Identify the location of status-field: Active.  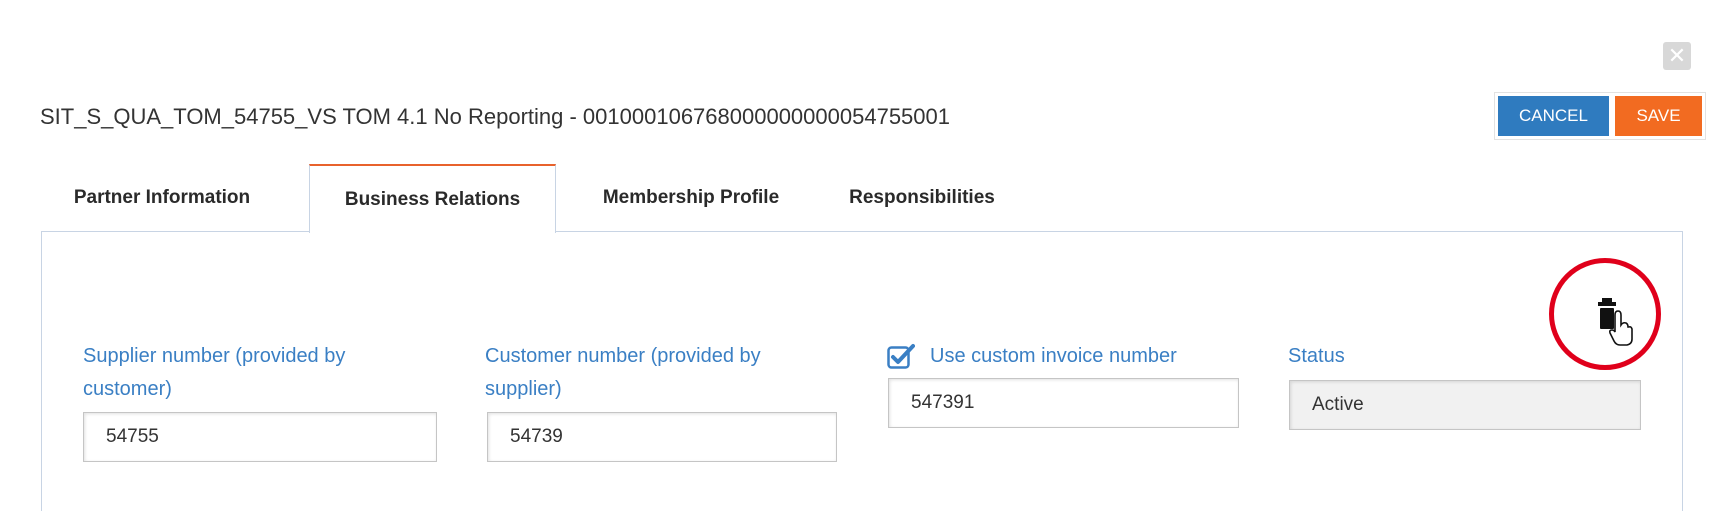
(1465, 405).